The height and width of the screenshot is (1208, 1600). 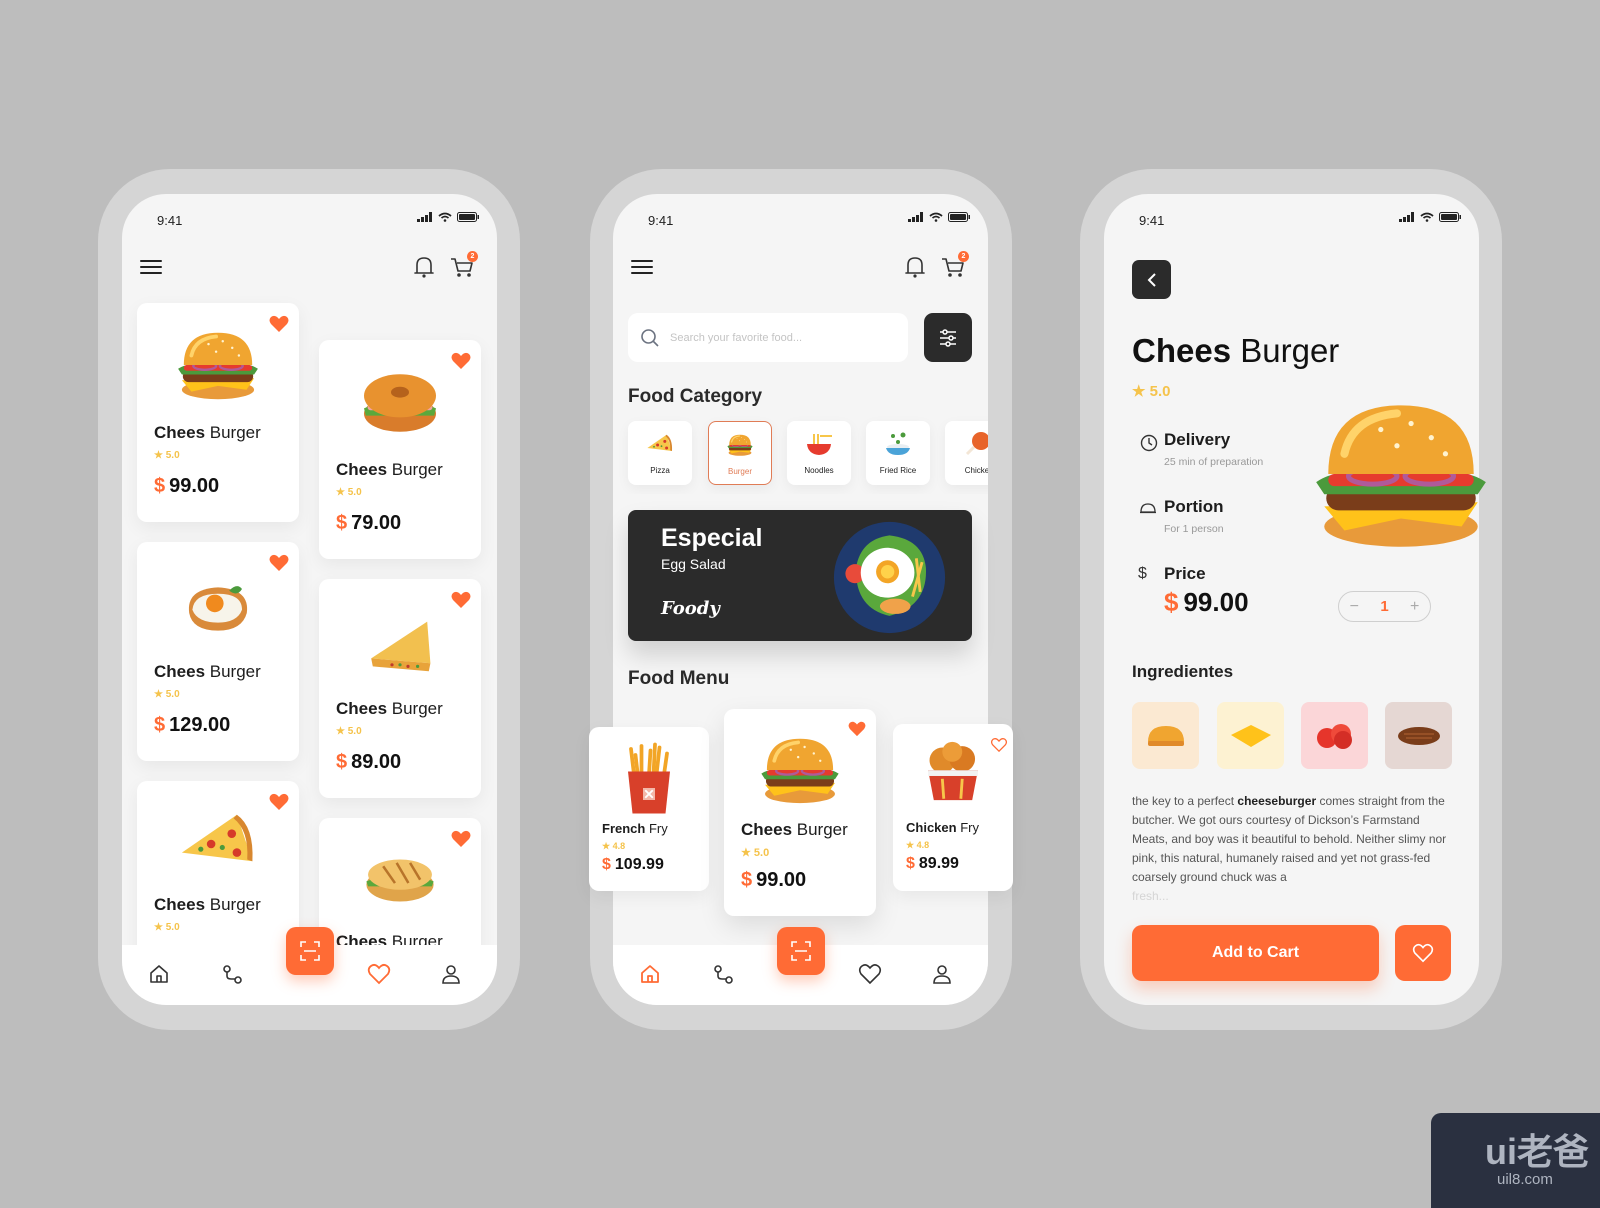 I want to click on product-rating: ★ 5.0, so click(x=1151, y=391).